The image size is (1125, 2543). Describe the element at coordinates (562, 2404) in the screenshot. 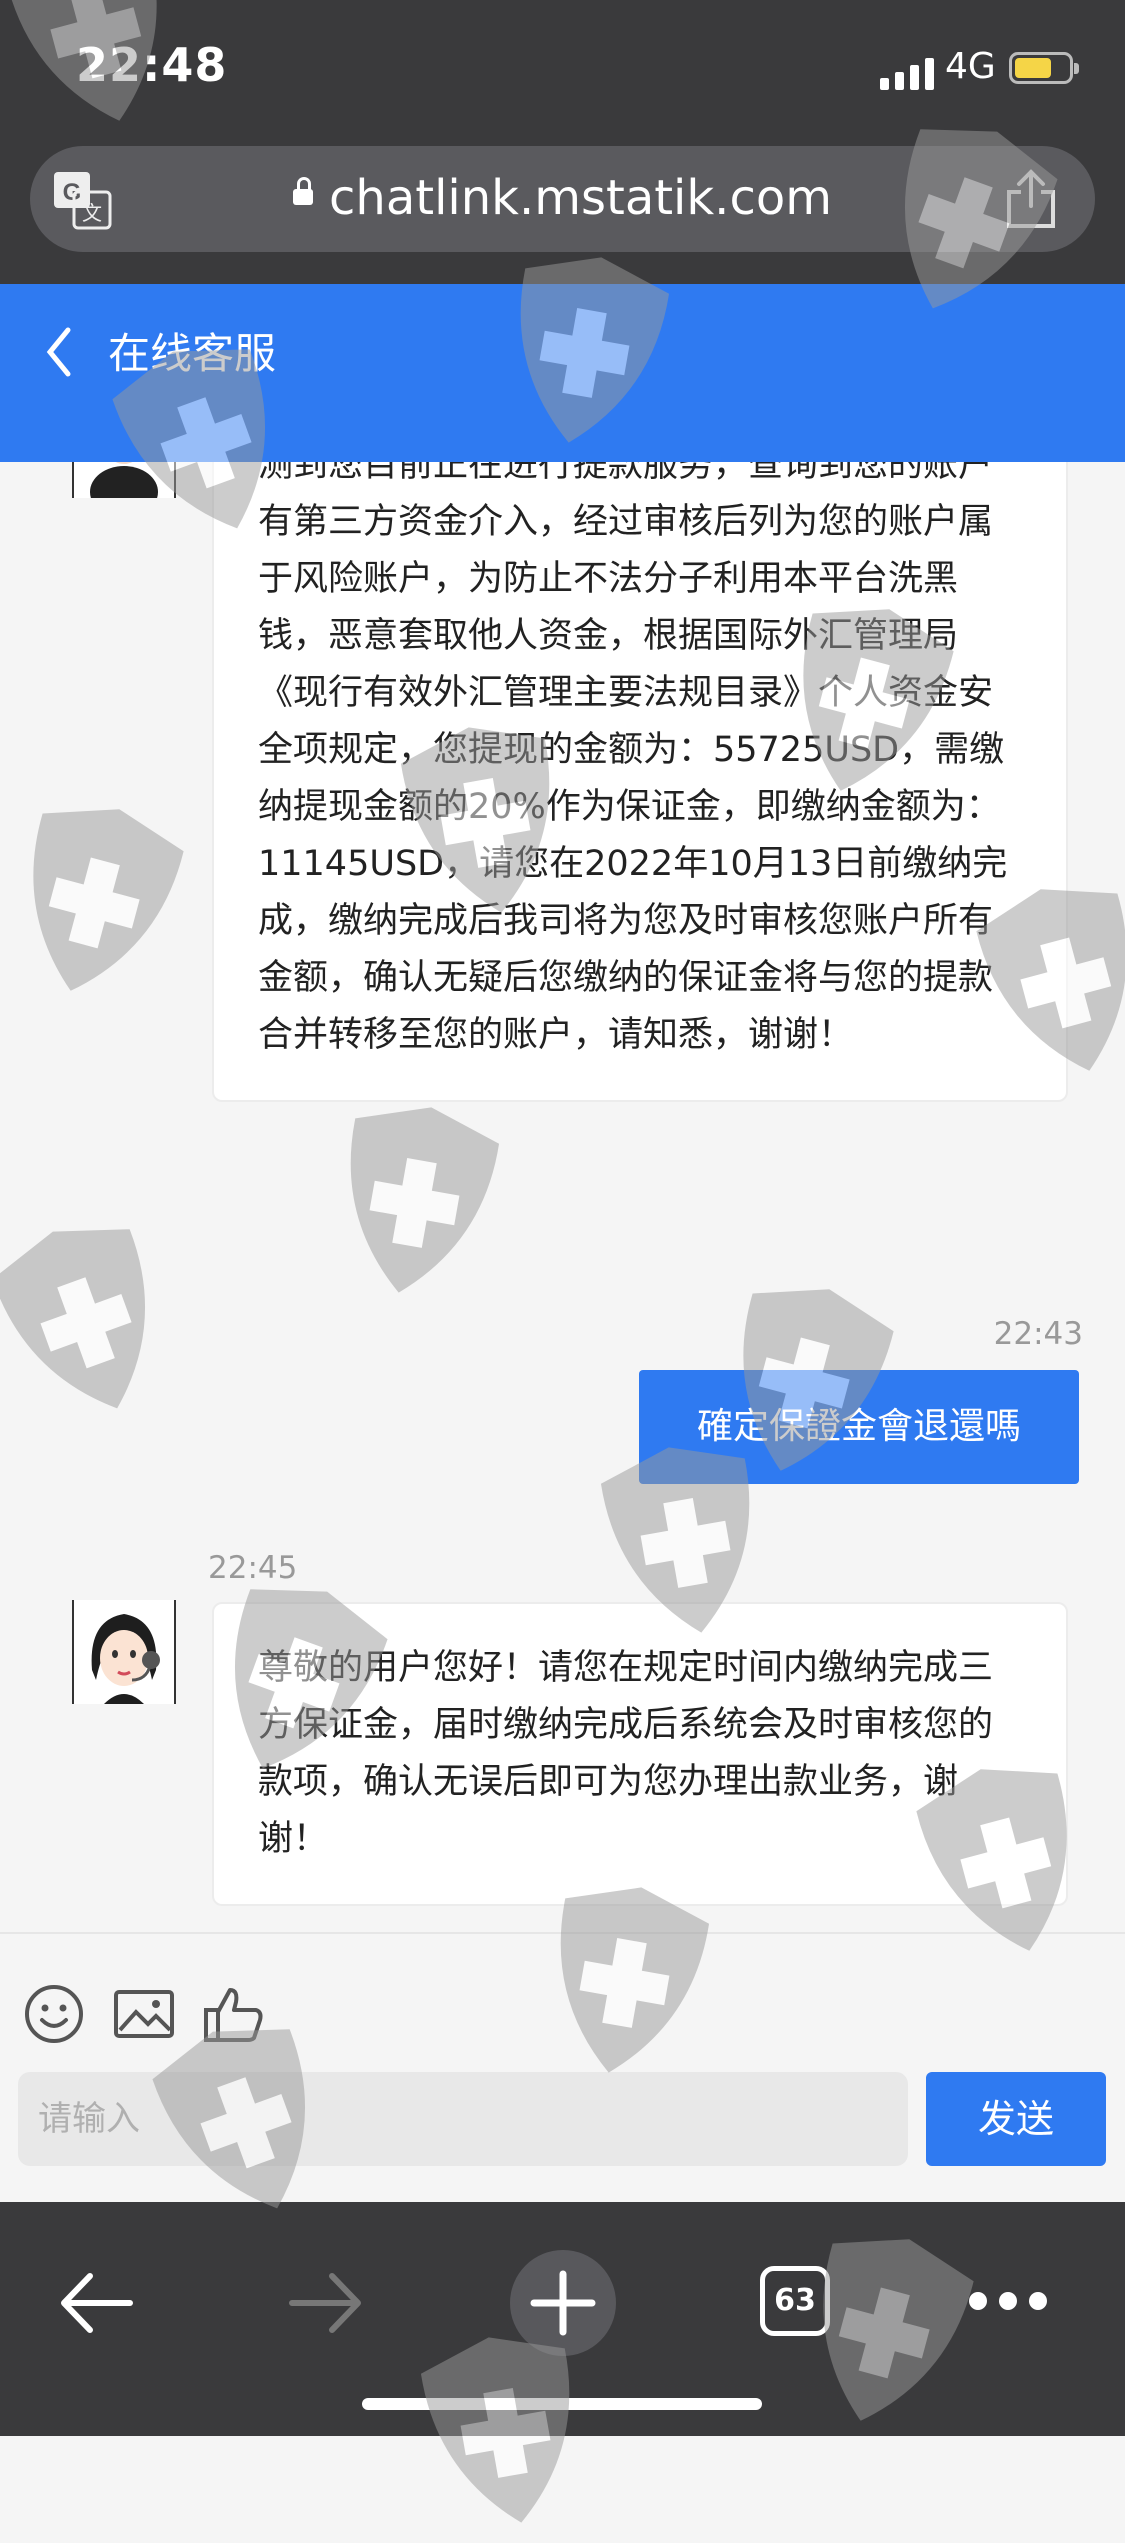

I see `home-indicator` at that location.